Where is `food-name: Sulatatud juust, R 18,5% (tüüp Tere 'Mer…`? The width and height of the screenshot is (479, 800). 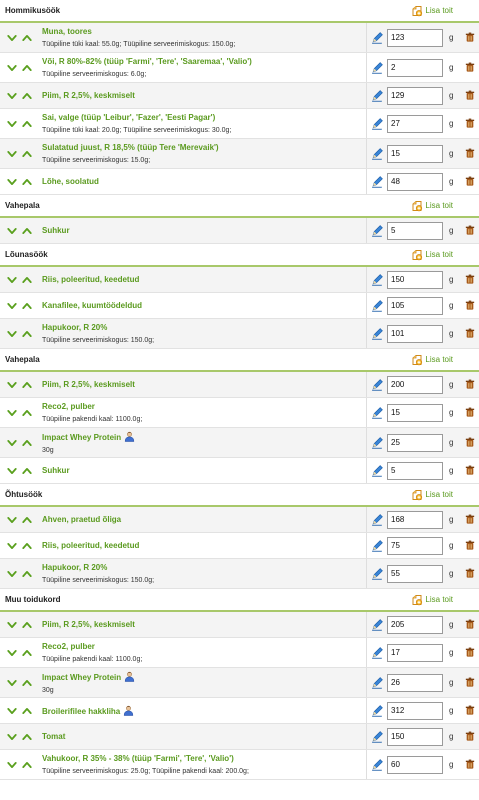
food-name: Sulatatud juust, R 18,5% (tüüp Tere 'Mer… is located at coordinates (204, 148).